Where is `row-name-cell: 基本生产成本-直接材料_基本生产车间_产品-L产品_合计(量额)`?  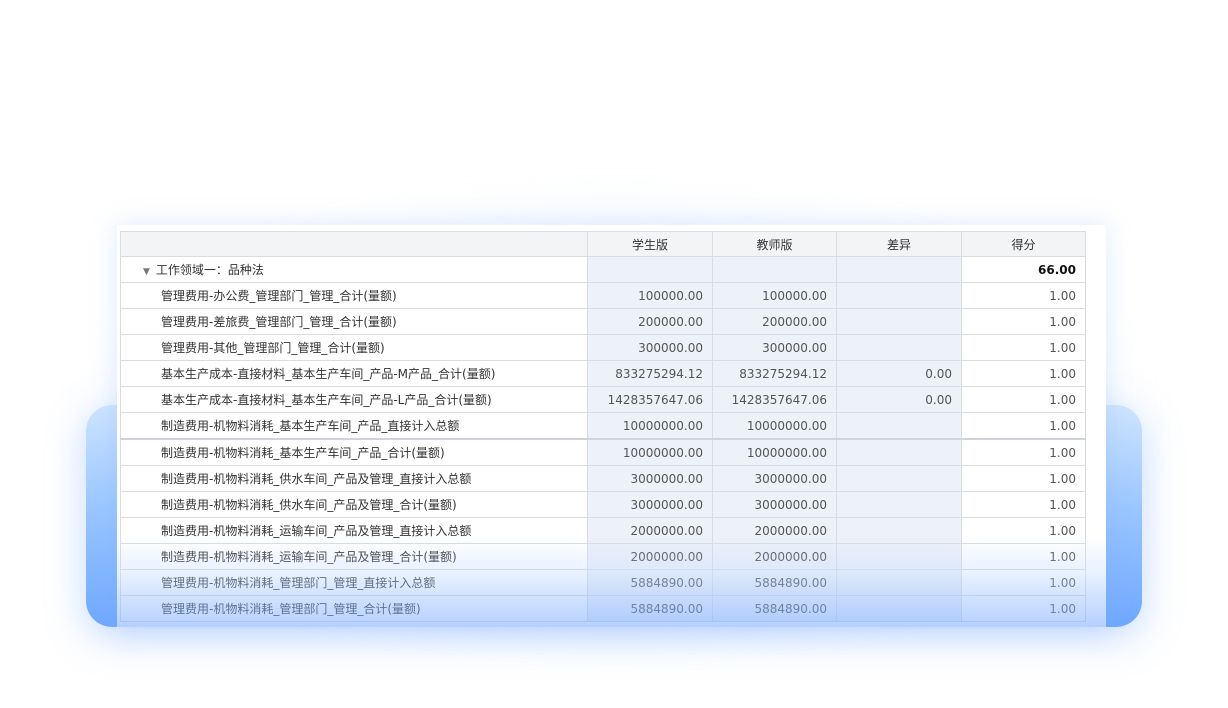 row-name-cell: 基本生产成本-直接材料_基本生产车间_产品-L产品_合计(量额) is located at coordinates (354, 399).